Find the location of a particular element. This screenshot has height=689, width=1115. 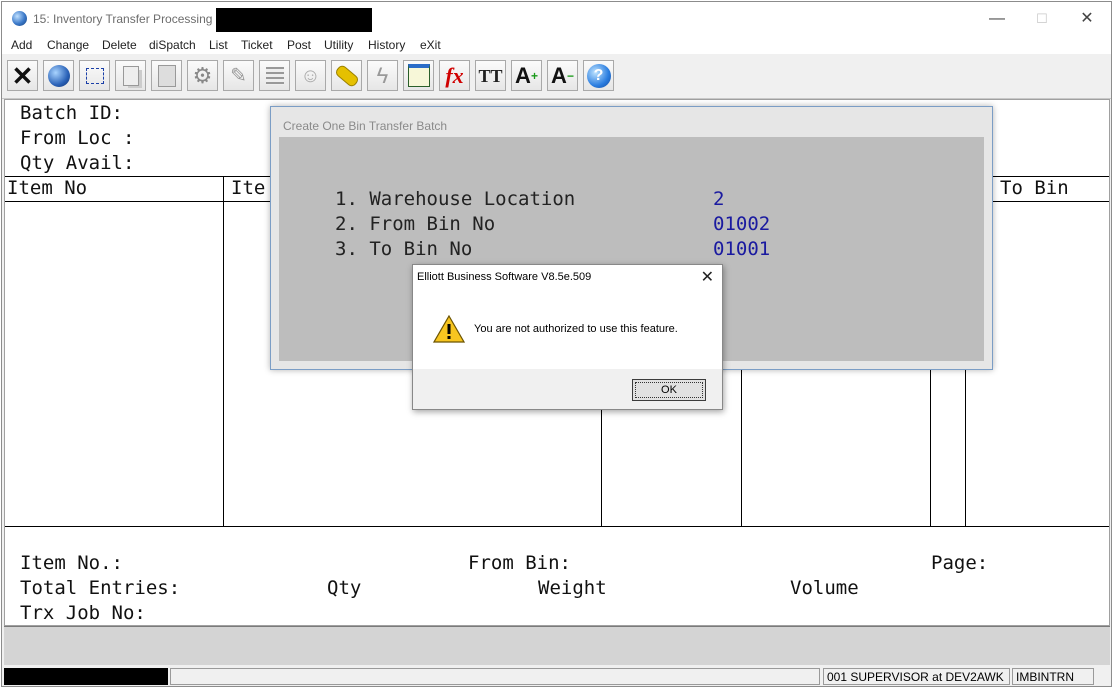

item-no-footer-label: Item No.: is located at coordinates (71, 563).